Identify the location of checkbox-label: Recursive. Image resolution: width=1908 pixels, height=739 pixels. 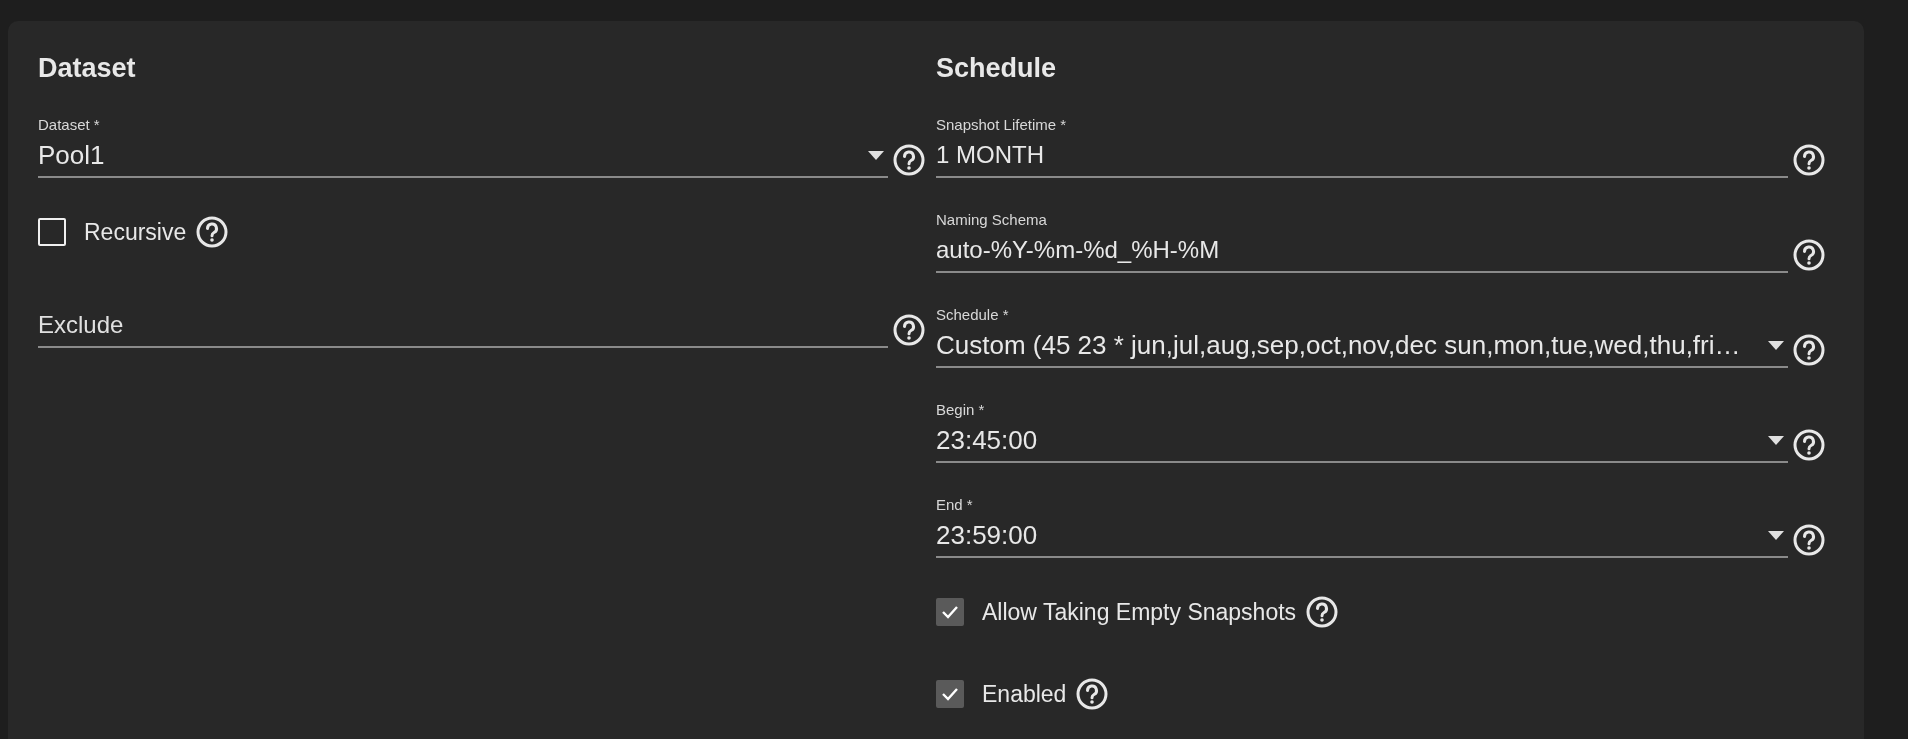
(135, 232).